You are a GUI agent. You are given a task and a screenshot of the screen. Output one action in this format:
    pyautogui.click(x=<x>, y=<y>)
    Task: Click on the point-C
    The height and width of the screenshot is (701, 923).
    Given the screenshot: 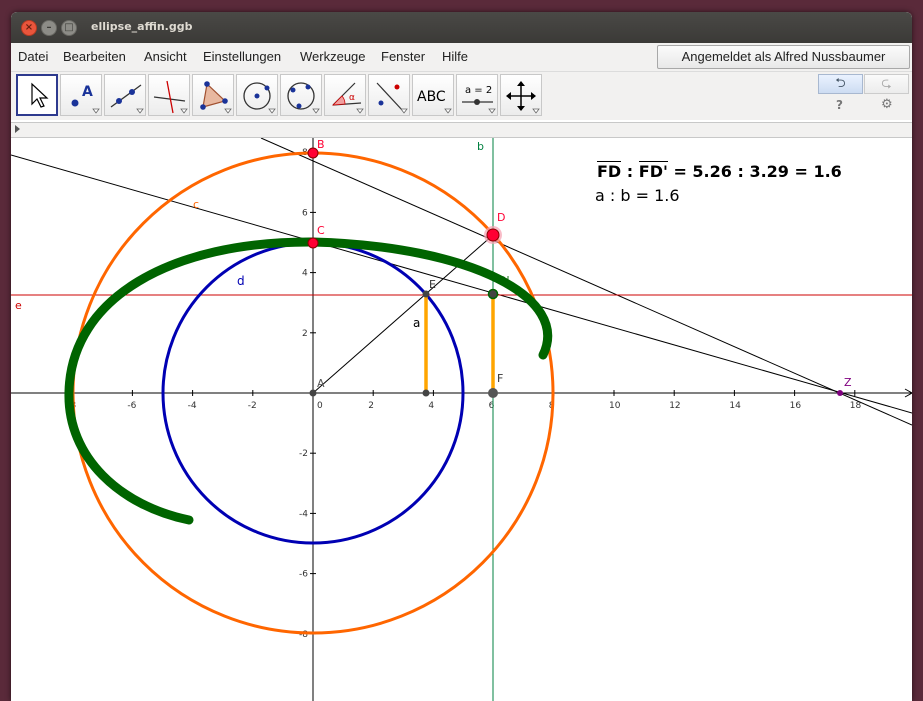 What is the action you would take?
    pyautogui.click(x=313, y=243)
    